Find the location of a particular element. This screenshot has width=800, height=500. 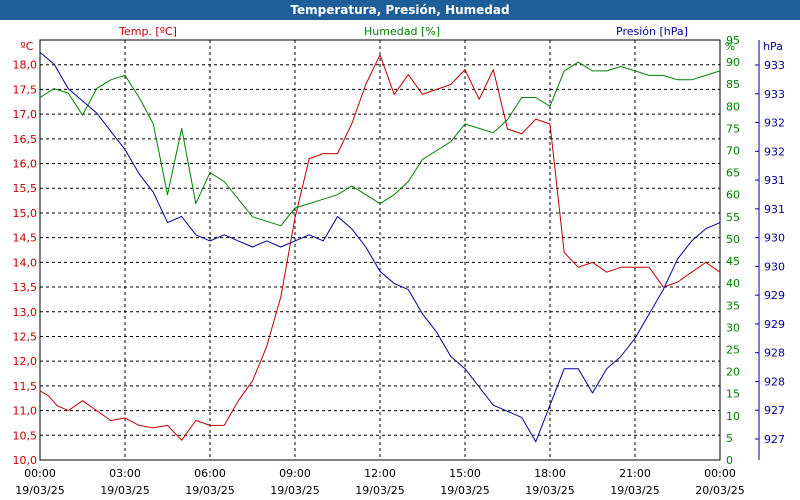

humidity-tick-label: 25 is located at coordinates (733, 349).